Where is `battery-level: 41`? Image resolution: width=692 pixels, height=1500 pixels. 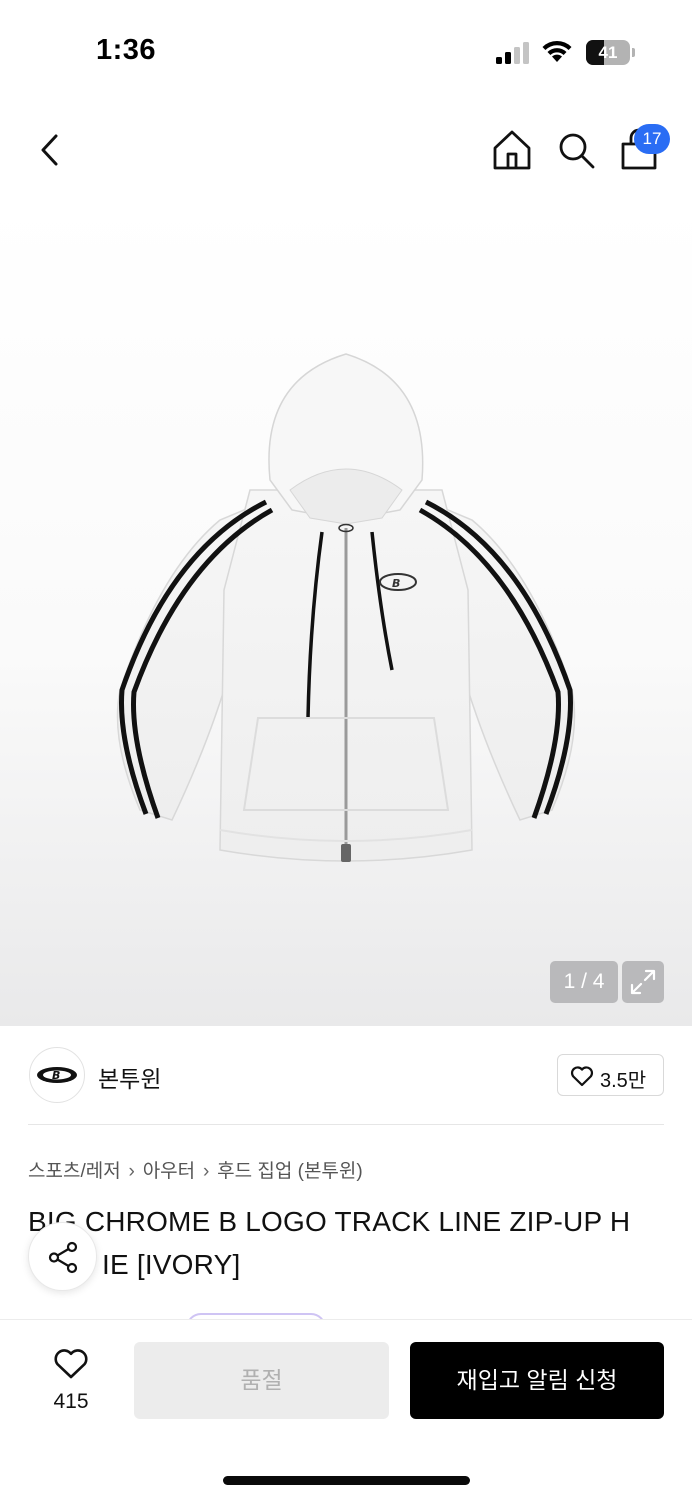
battery-level: 41 is located at coordinates (608, 52).